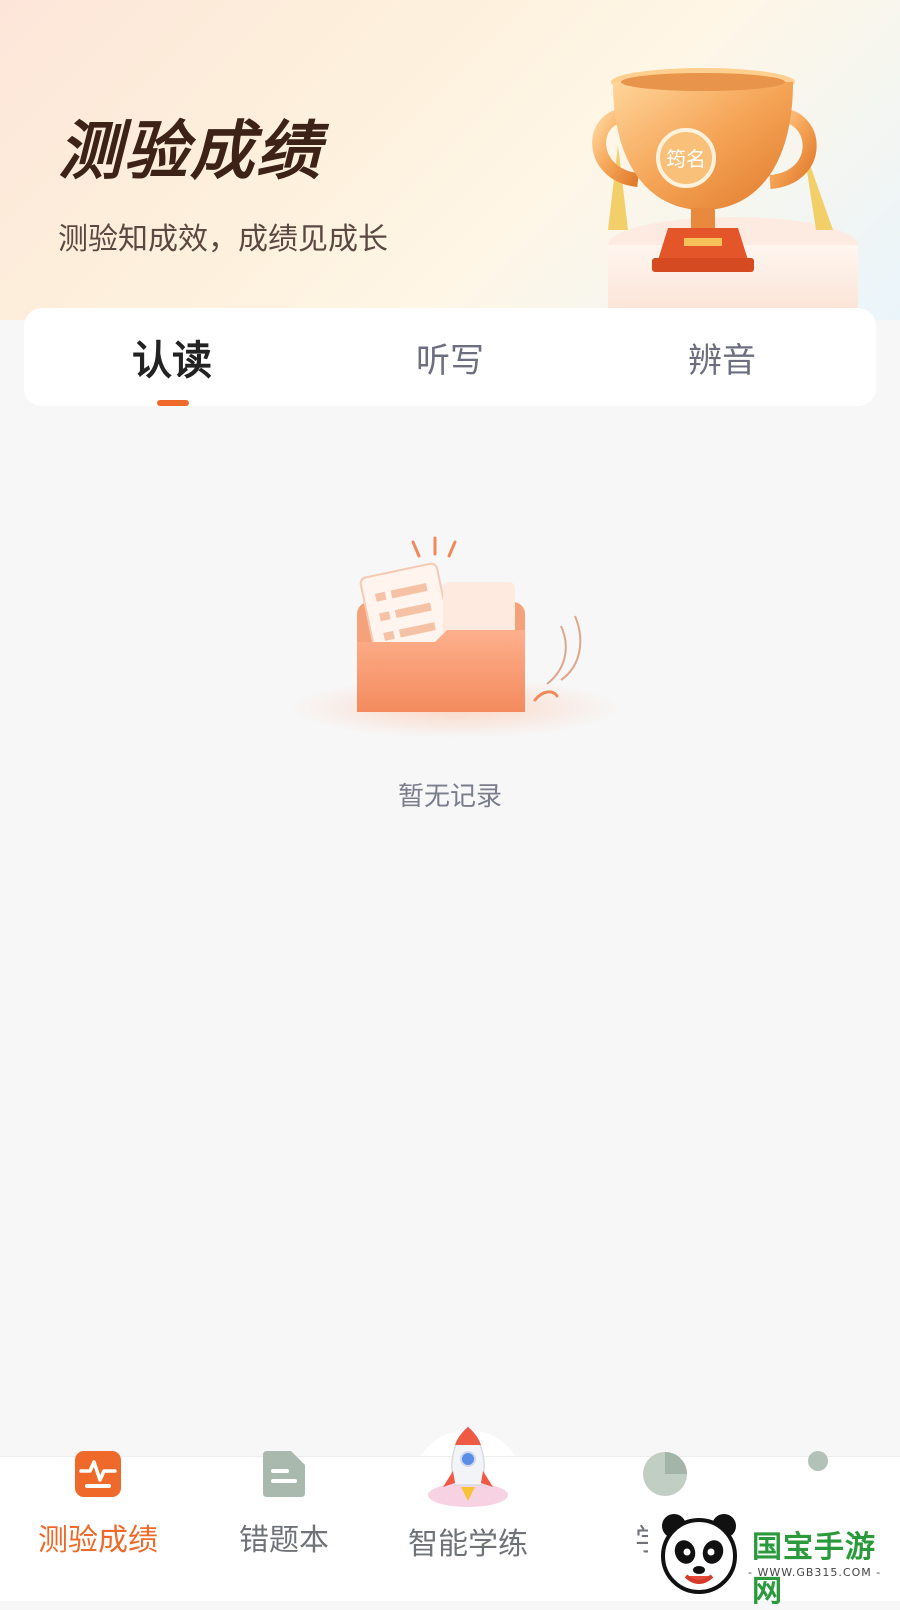 The width and height of the screenshot is (900, 1610). Describe the element at coordinates (455, 637) in the screenshot. I see `empty-folder-icon` at that location.